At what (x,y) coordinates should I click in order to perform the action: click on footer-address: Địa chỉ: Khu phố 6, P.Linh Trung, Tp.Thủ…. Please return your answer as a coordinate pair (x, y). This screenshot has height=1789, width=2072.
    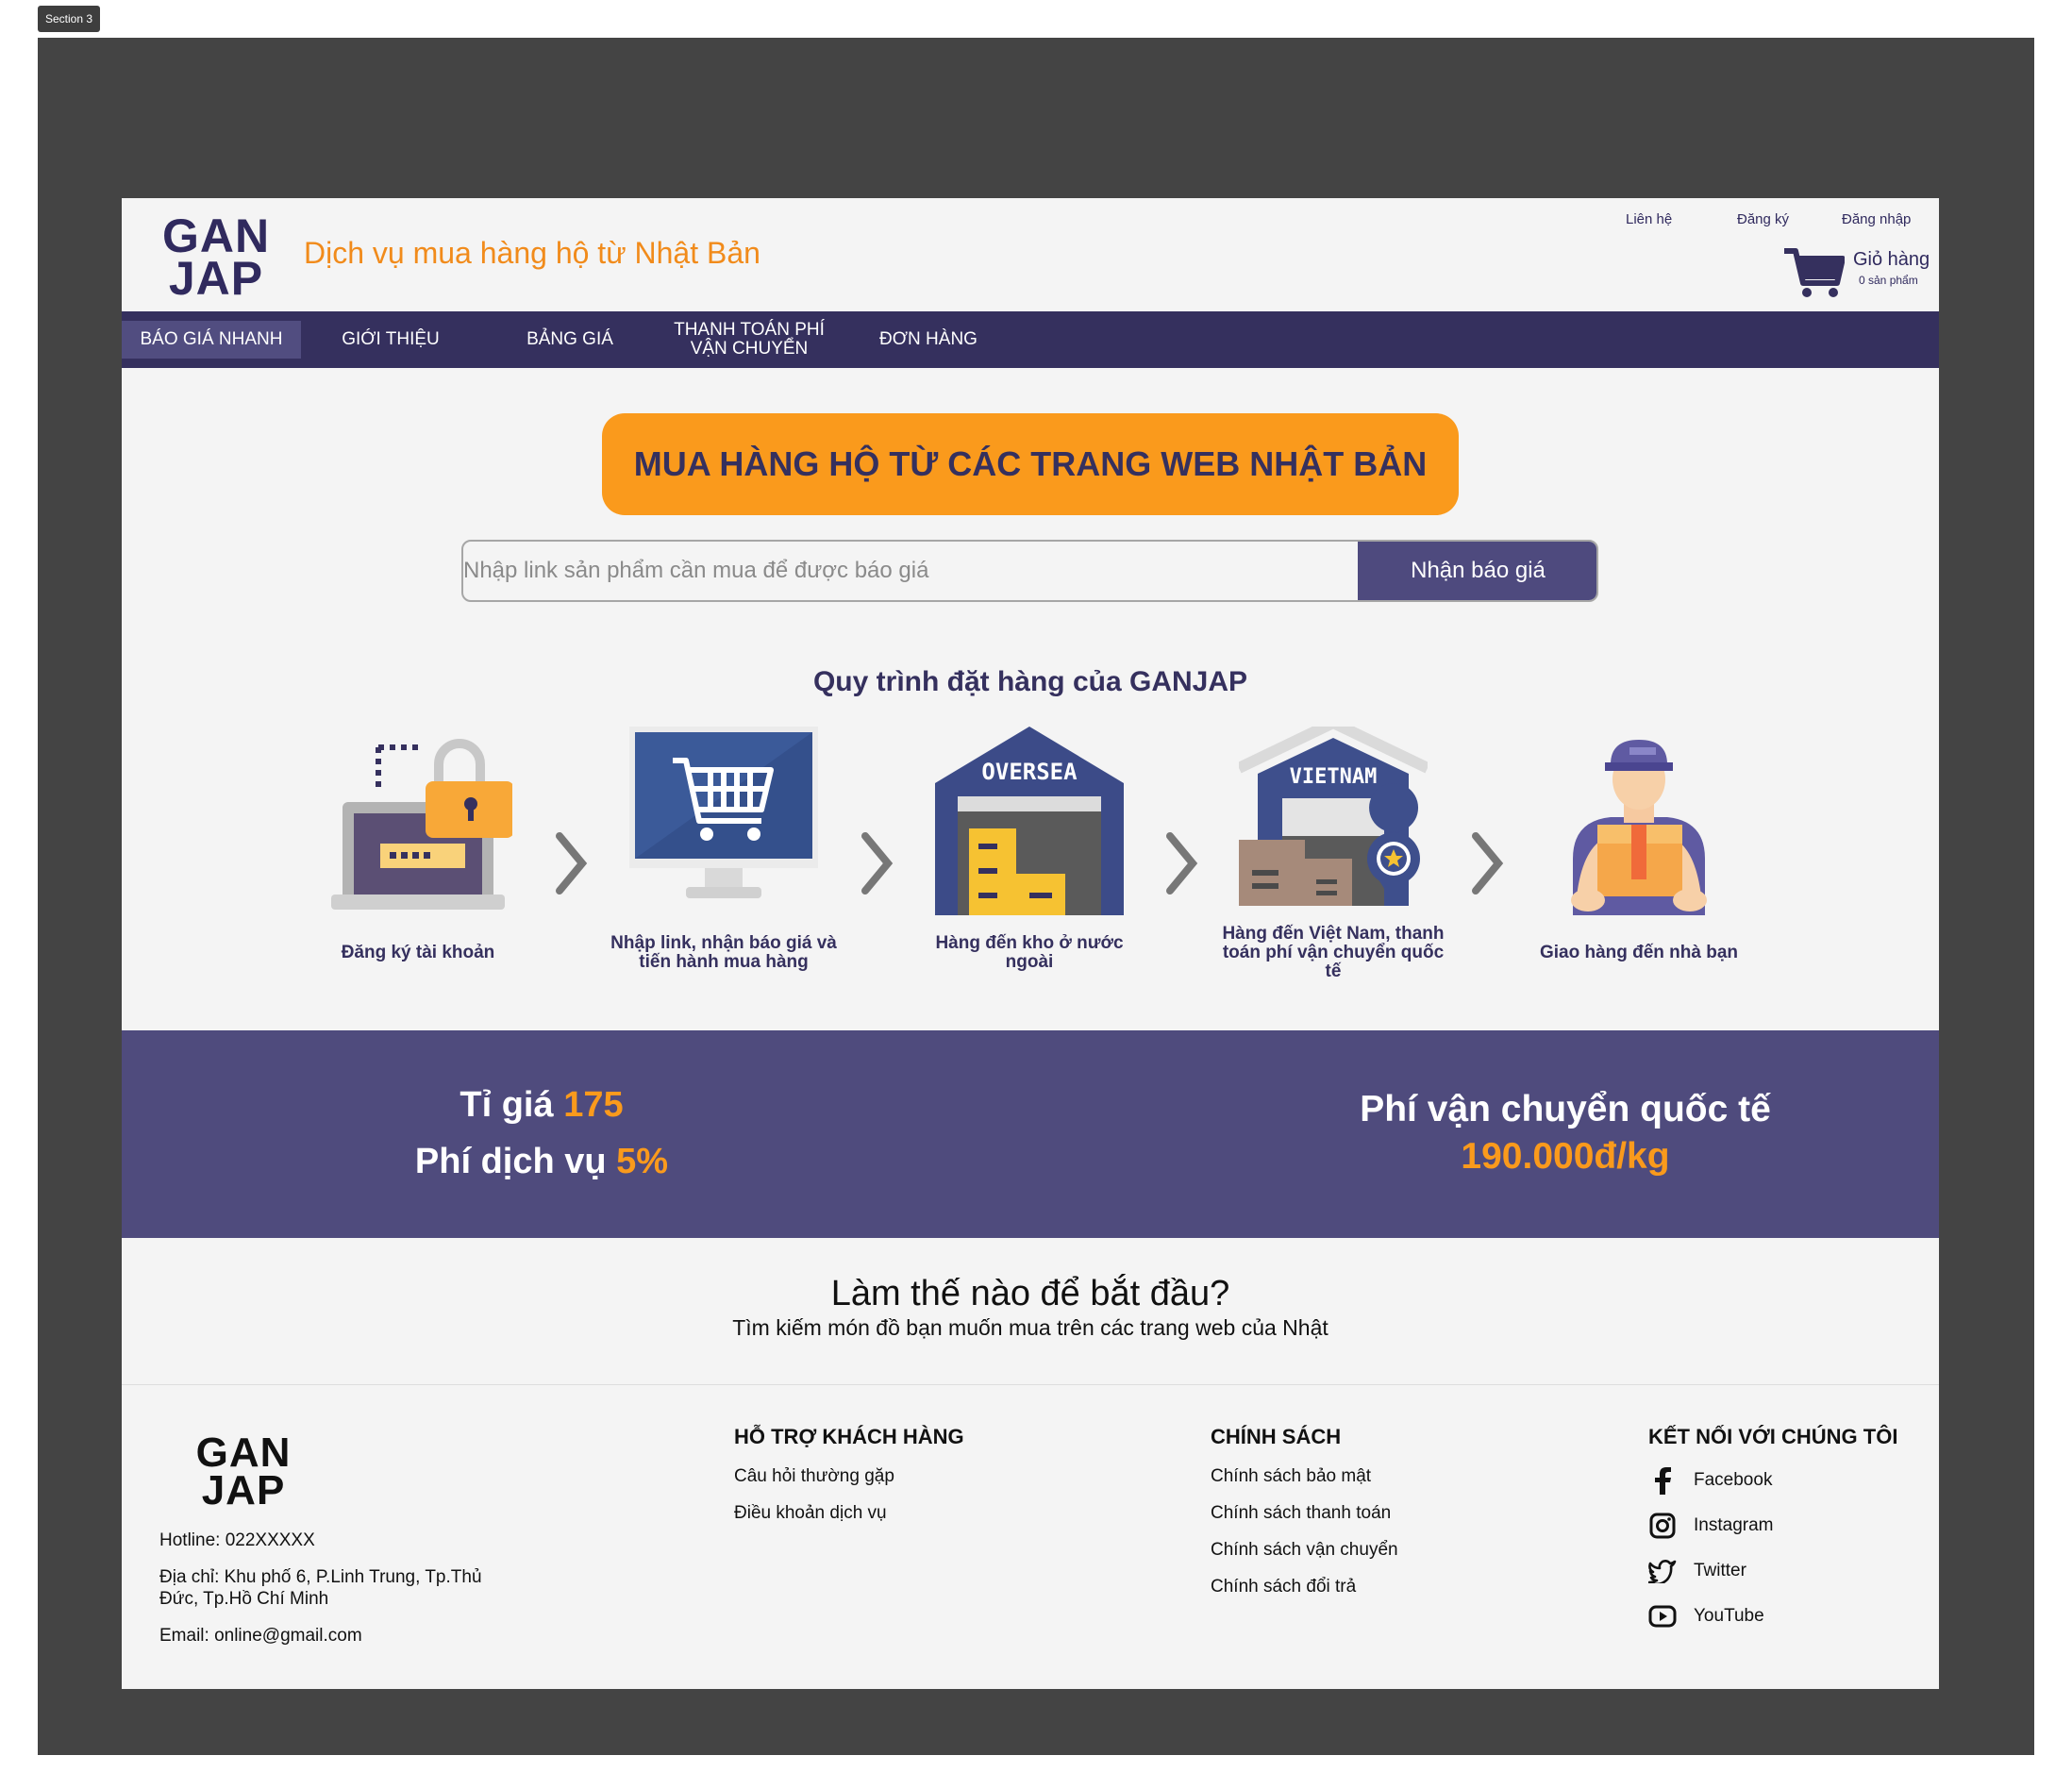
    Looking at the image, I should click on (320, 1588).